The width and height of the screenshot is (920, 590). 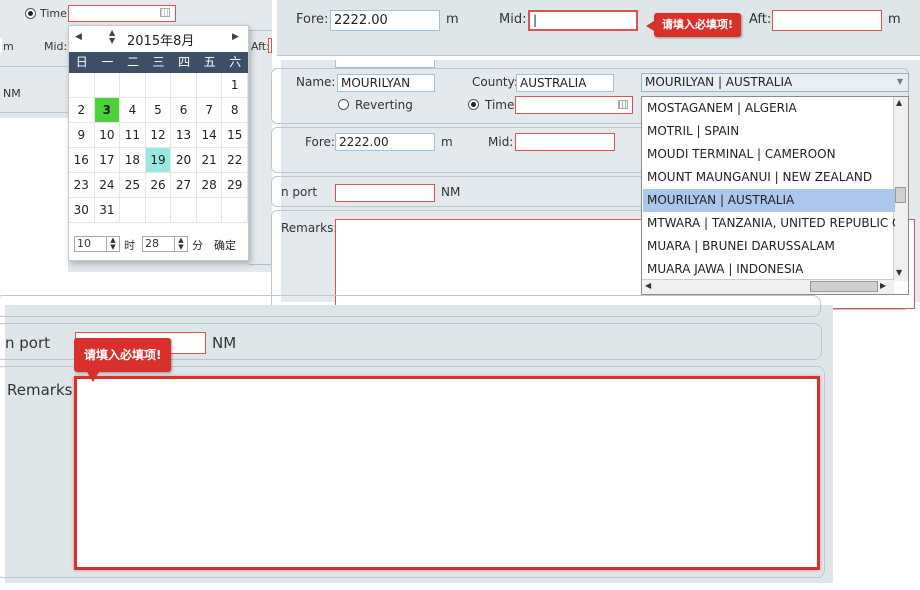 I want to click on calendar-day: 7, so click(x=209, y=110).